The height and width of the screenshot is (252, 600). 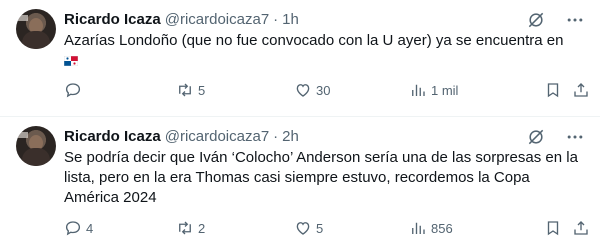 What do you see at coordinates (320, 228) in the screenshot?
I see `like-count: 5` at bounding box center [320, 228].